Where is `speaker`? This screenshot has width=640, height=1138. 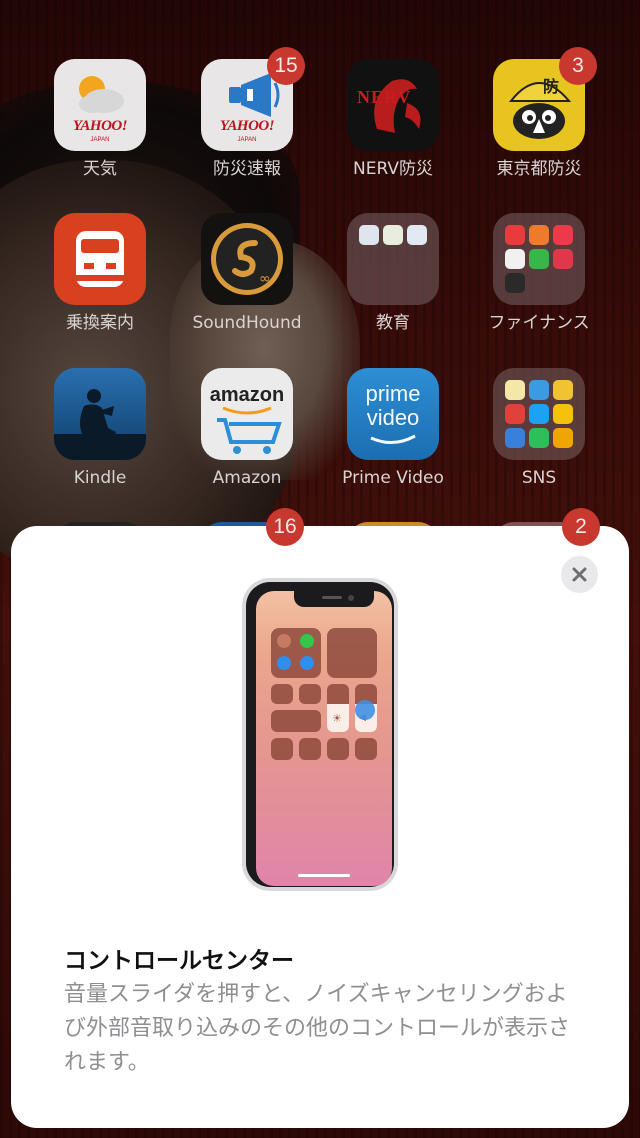
speaker is located at coordinates (332, 597).